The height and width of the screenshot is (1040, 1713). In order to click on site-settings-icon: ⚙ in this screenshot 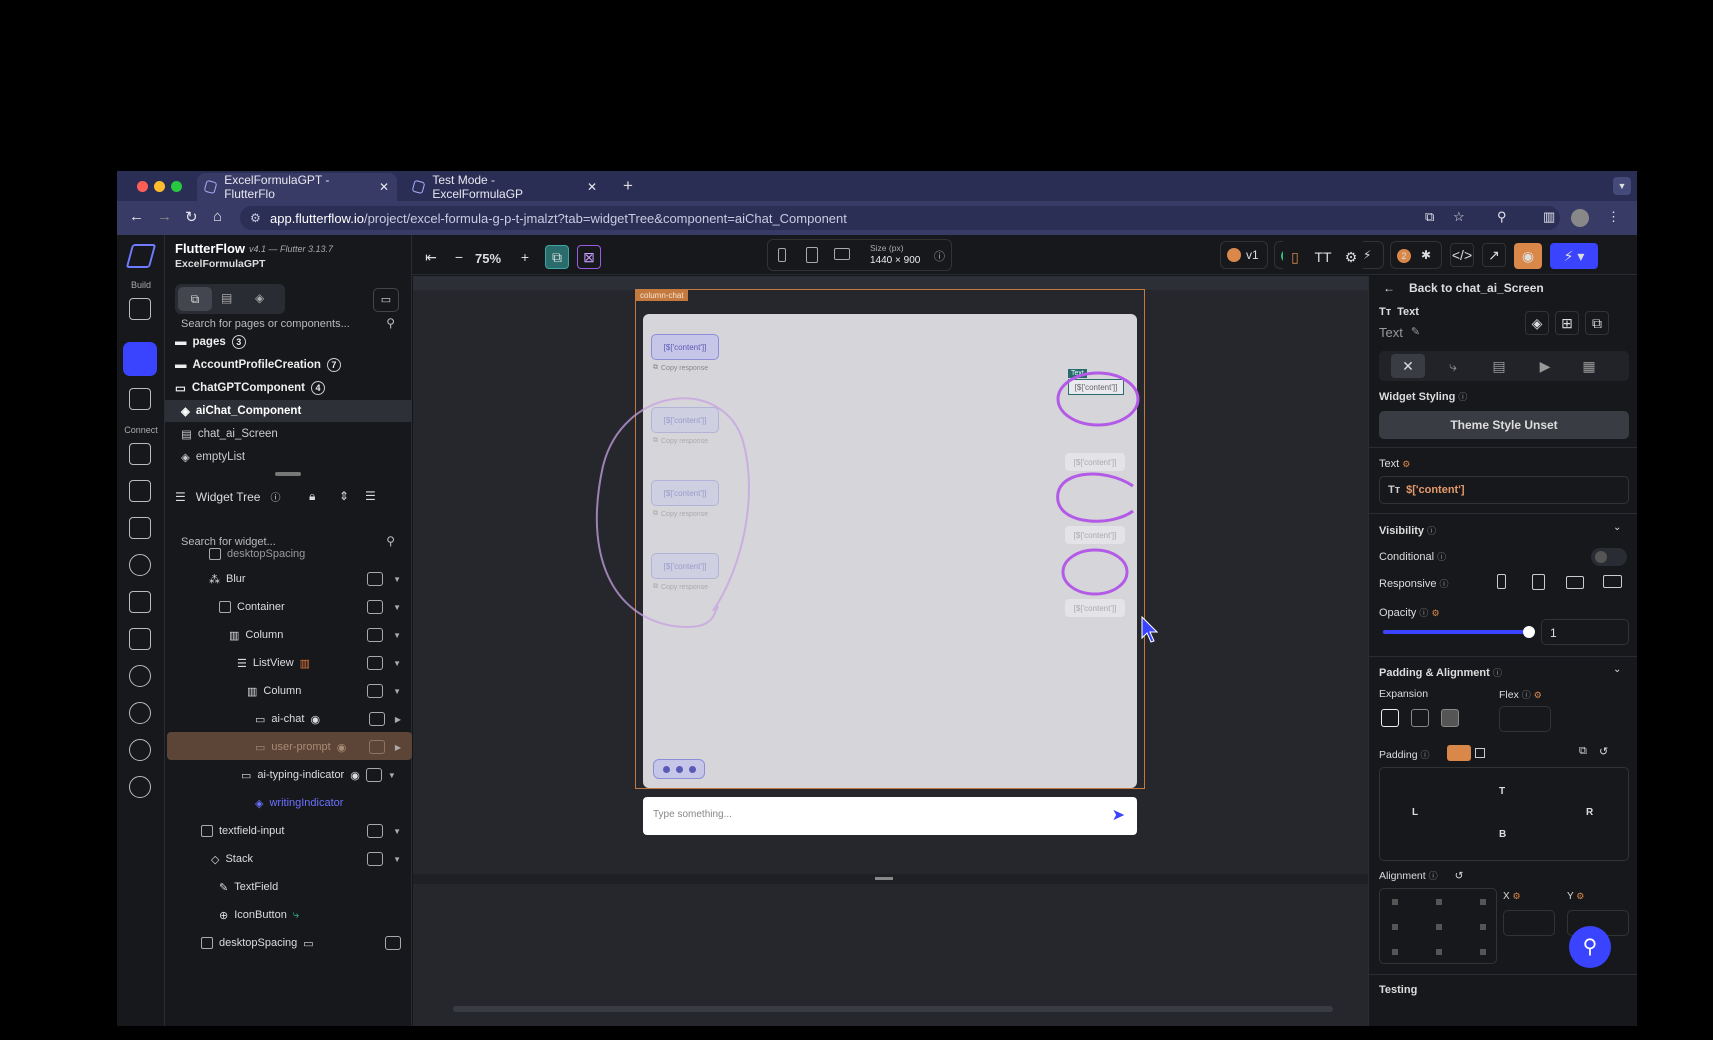, I will do `click(255, 218)`.